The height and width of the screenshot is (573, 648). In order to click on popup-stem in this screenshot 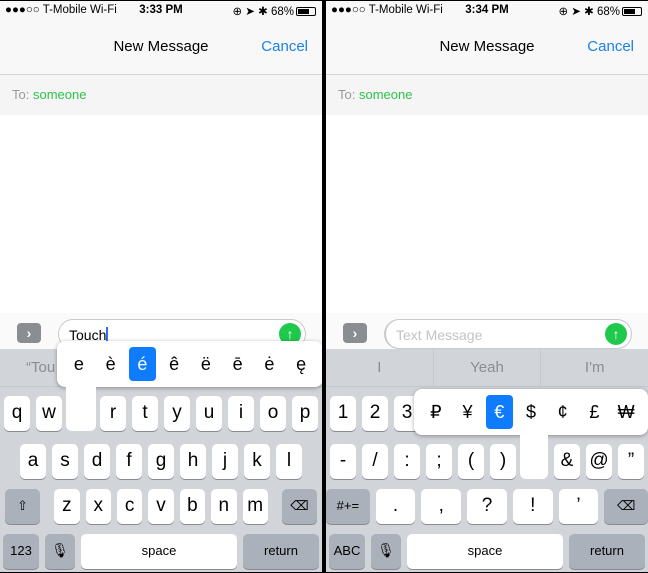, I will do `click(81, 408)`.